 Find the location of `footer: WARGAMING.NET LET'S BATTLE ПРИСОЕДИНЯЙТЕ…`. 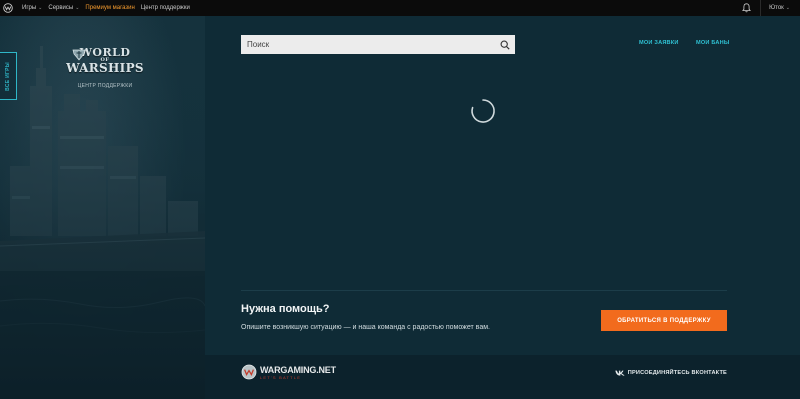

footer: WARGAMING.NET LET'S BATTLE ПРИСОЕДИНЯЙТЕ… is located at coordinates (502, 377).